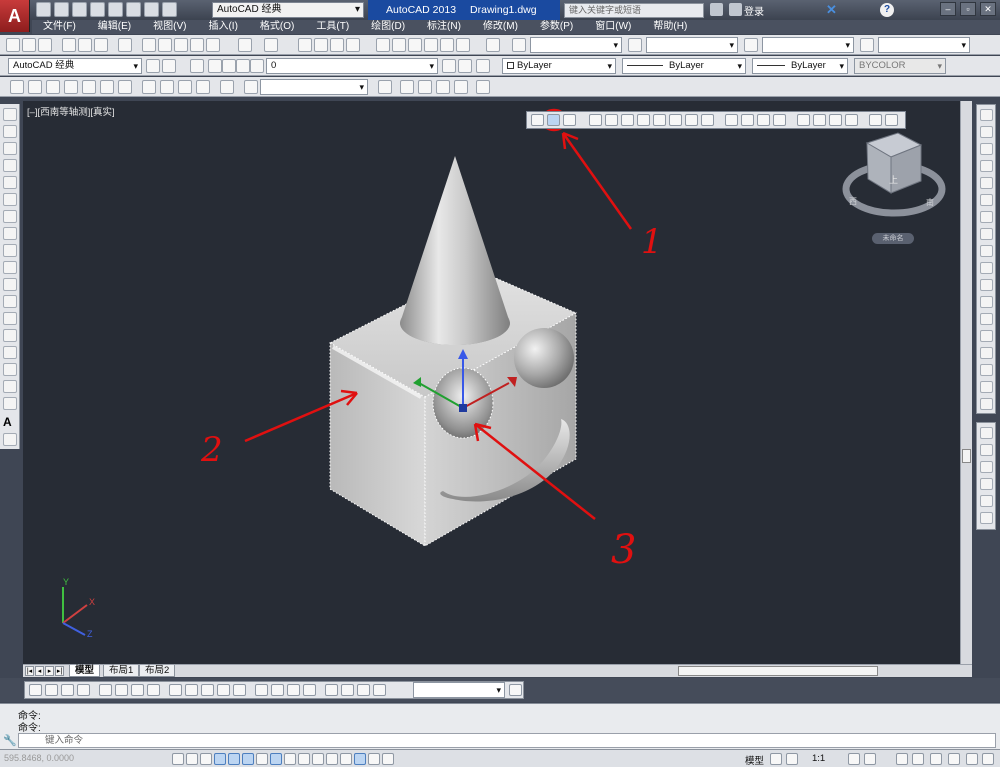 This screenshot has width=1000, height=767. Describe the element at coordinates (819, 120) in the screenshot. I see `shell-icon` at that location.